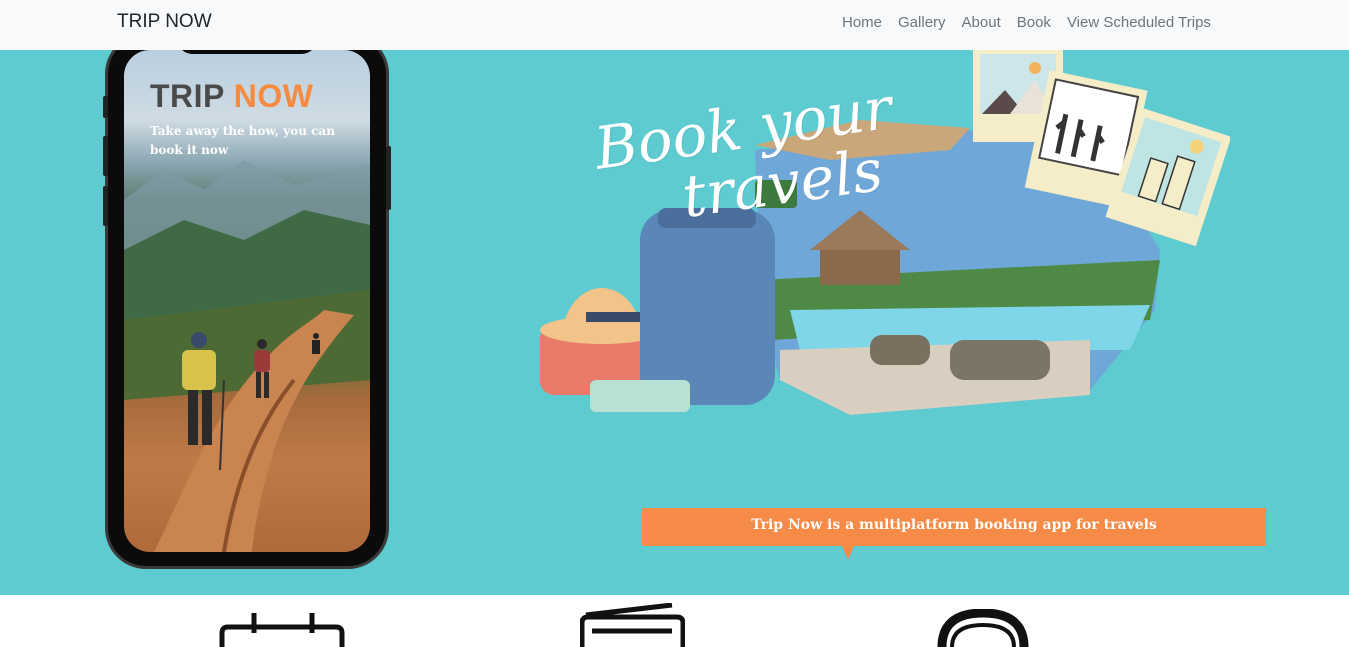  Describe the element at coordinates (164, 22) in the screenshot. I see `brand-logo: TRIP NOW` at that location.